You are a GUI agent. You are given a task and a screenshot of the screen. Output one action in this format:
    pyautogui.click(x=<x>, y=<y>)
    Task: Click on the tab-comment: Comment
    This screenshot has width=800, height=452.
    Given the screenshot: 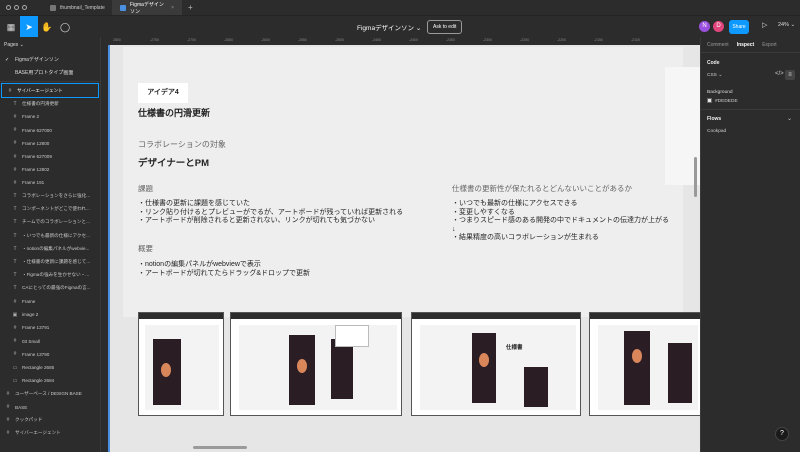 What is the action you would take?
    pyautogui.click(x=718, y=45)
    